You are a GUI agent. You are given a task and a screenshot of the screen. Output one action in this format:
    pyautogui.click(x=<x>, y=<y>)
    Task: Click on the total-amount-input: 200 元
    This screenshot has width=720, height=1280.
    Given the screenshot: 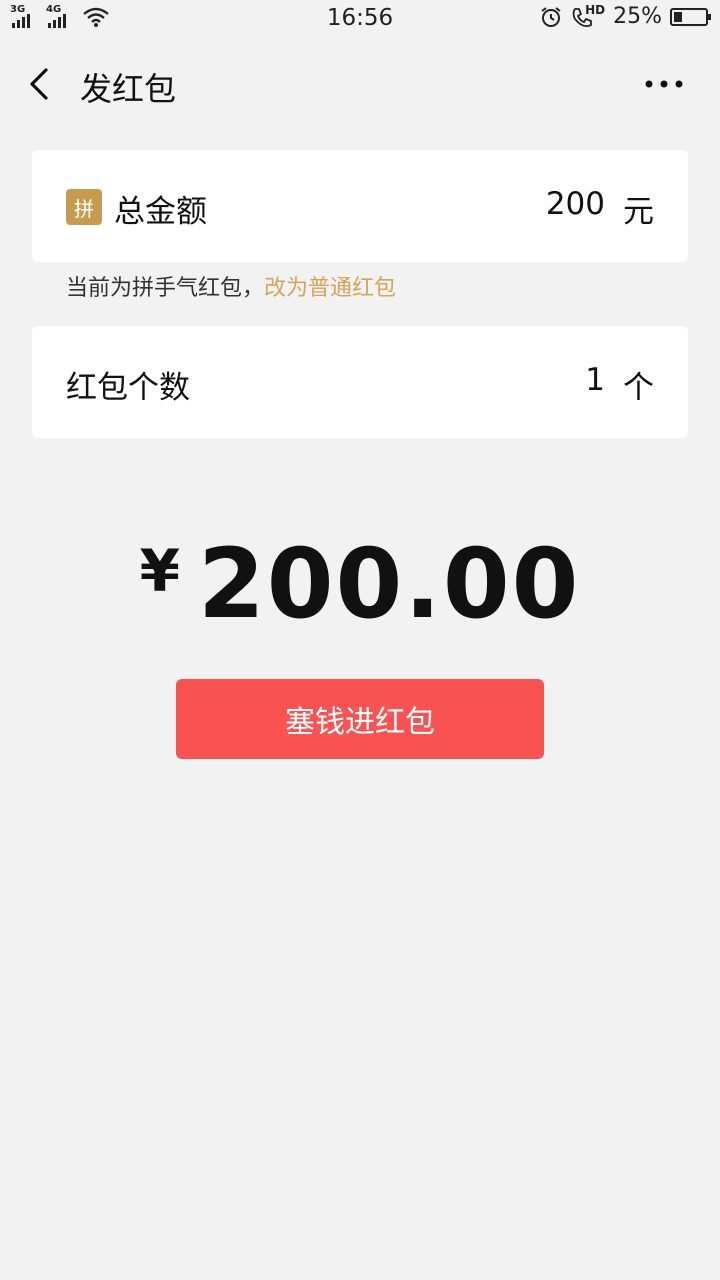 What is the action you would take?
    pyautogui.click(x=600, y=208)
    